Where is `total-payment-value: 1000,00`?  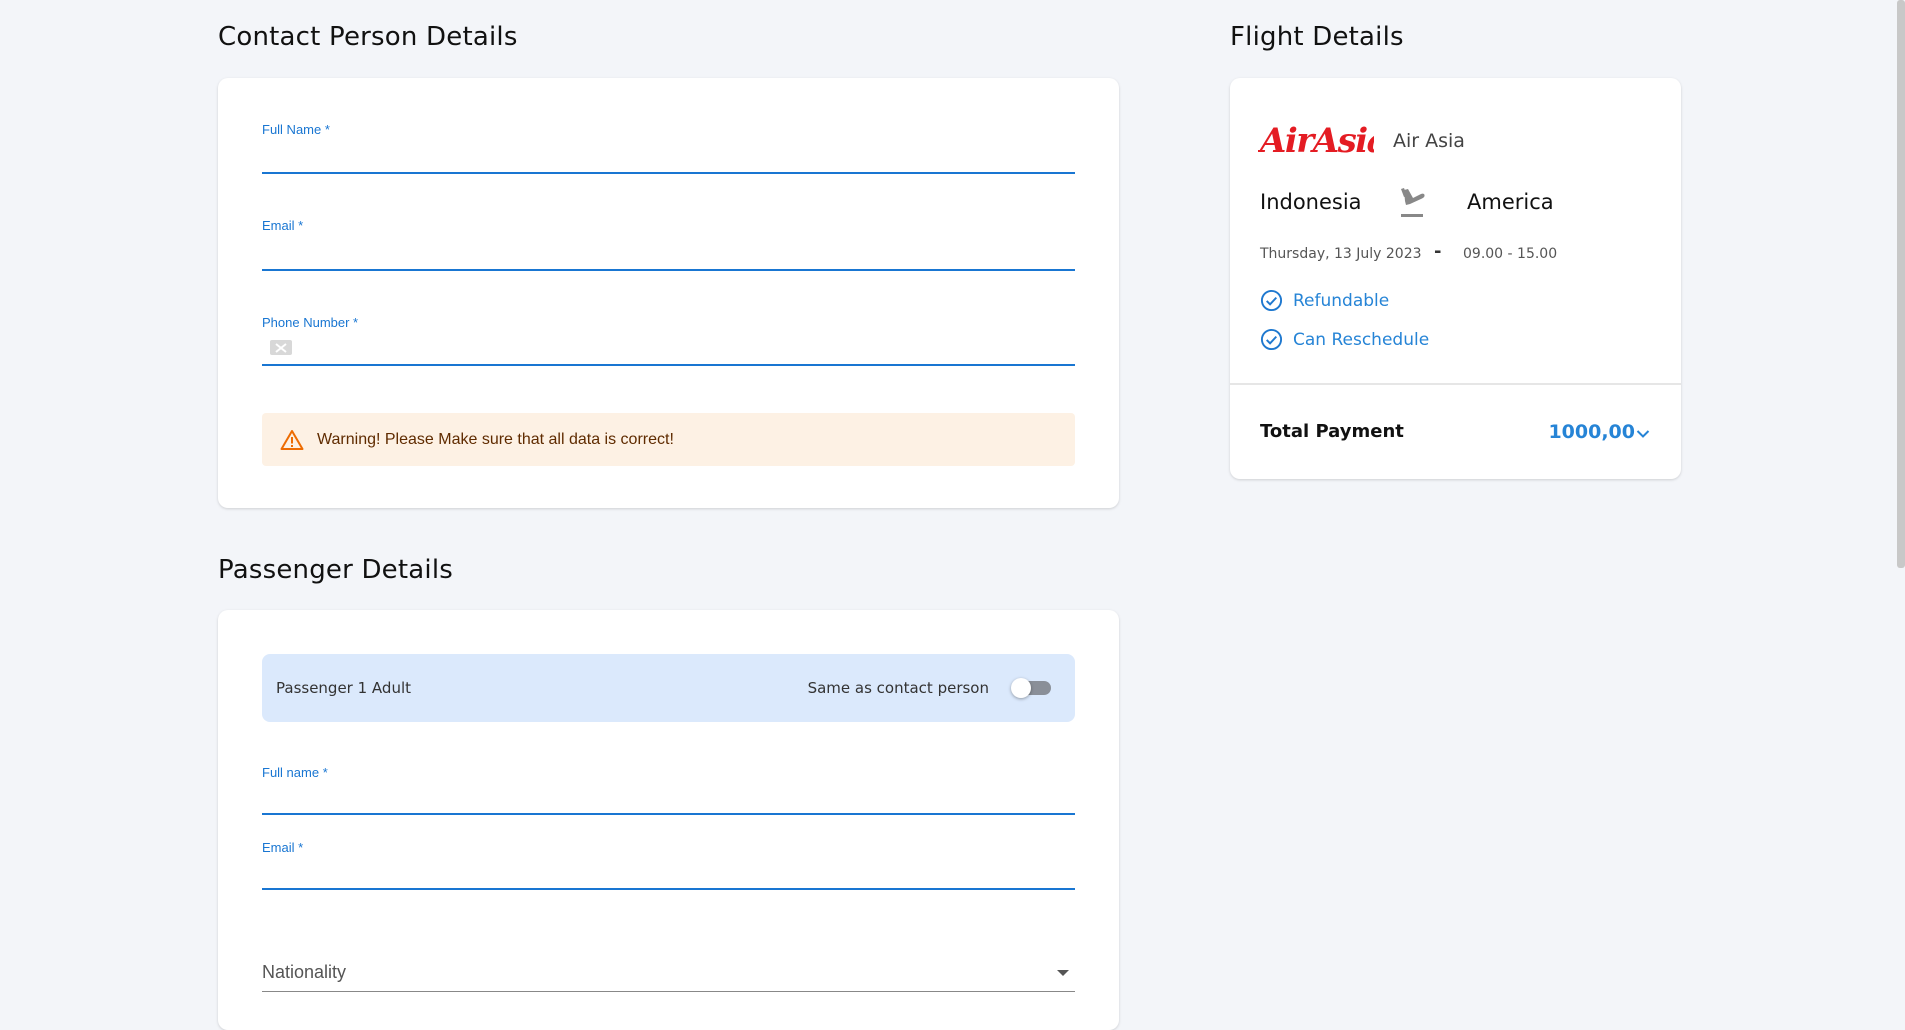 total-payment-value: 1000,00 is located at coordinates (1591, 432).